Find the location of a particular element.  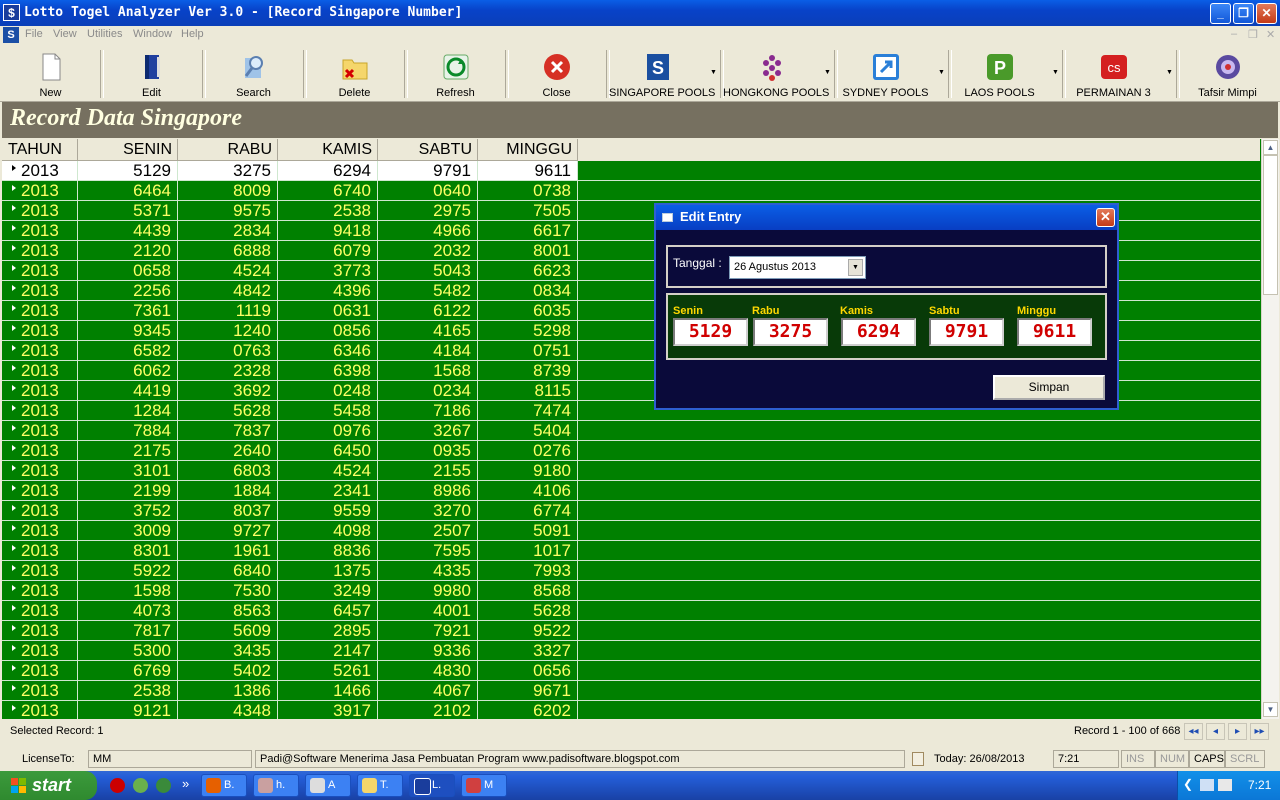

cell-kamis: 2147 is located at coordinates (328, 651).